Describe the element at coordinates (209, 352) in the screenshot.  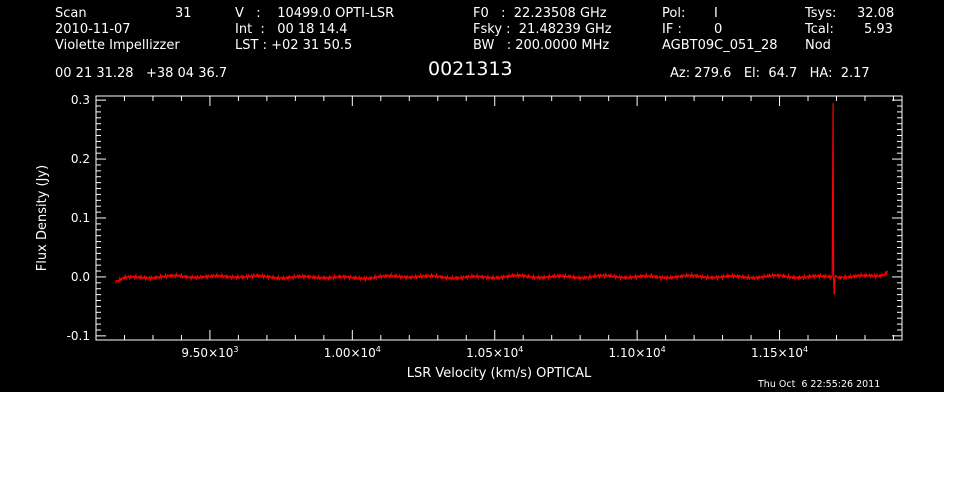
I see `x-tick-label: 9.50×103` at that location.